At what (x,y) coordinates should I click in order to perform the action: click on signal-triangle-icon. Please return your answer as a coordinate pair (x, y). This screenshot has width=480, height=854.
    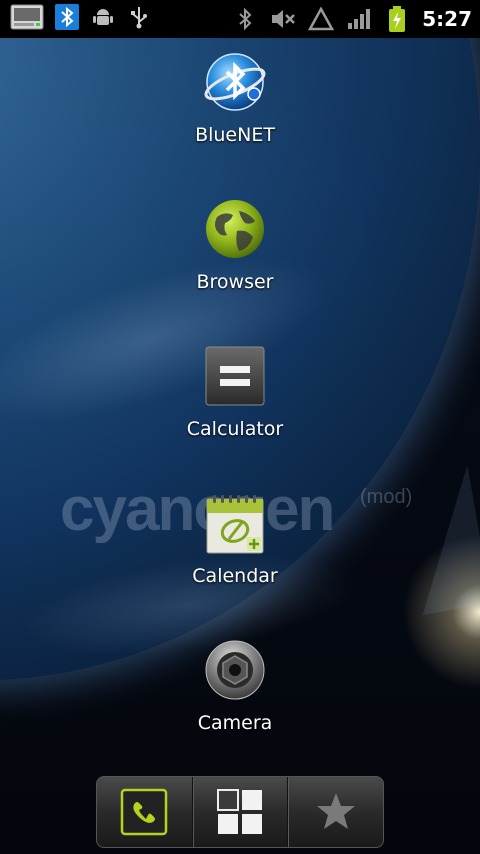
    Looking at the image, I should click on (321, 19).